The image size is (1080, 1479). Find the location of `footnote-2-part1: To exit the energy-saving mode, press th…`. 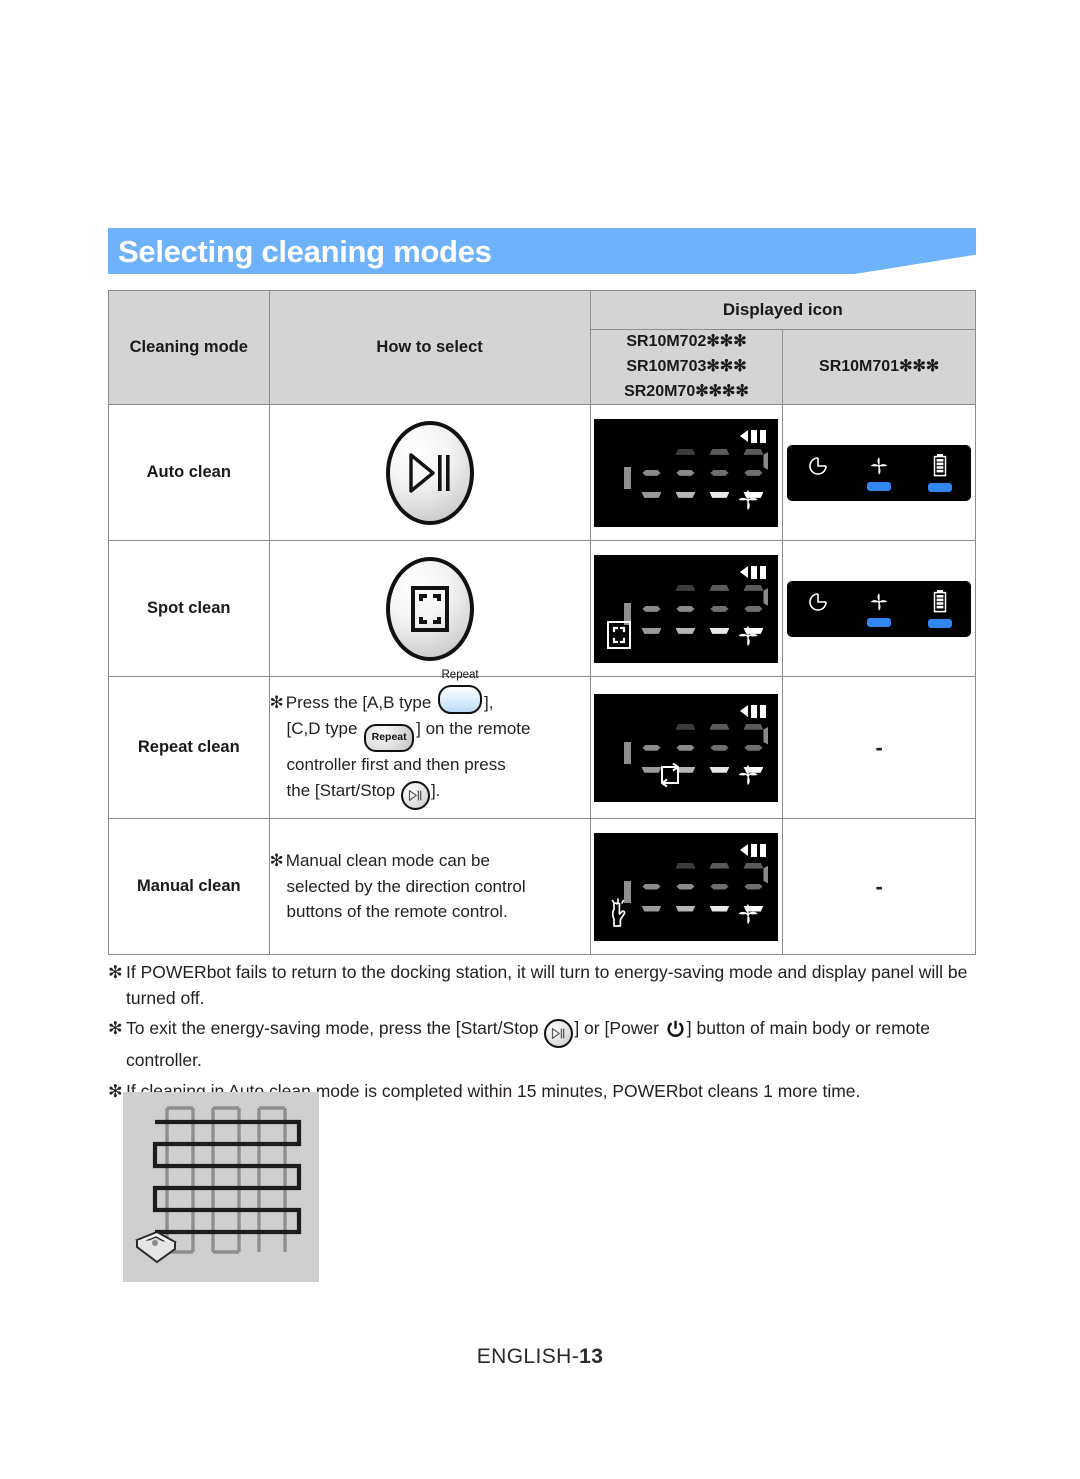

footnote-2-part1: To exit the energy-saving mode, press th… is located at coordinates (335, 1028).